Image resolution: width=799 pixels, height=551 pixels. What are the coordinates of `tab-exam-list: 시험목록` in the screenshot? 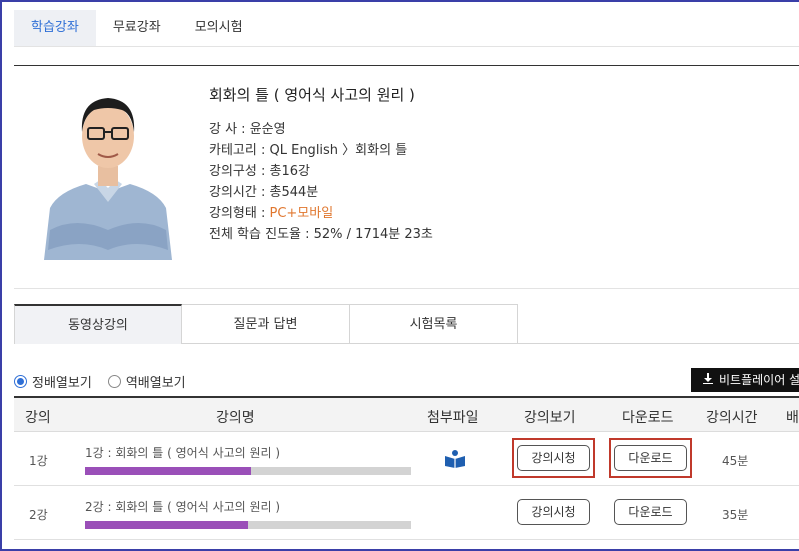 It's located at (434, 324).